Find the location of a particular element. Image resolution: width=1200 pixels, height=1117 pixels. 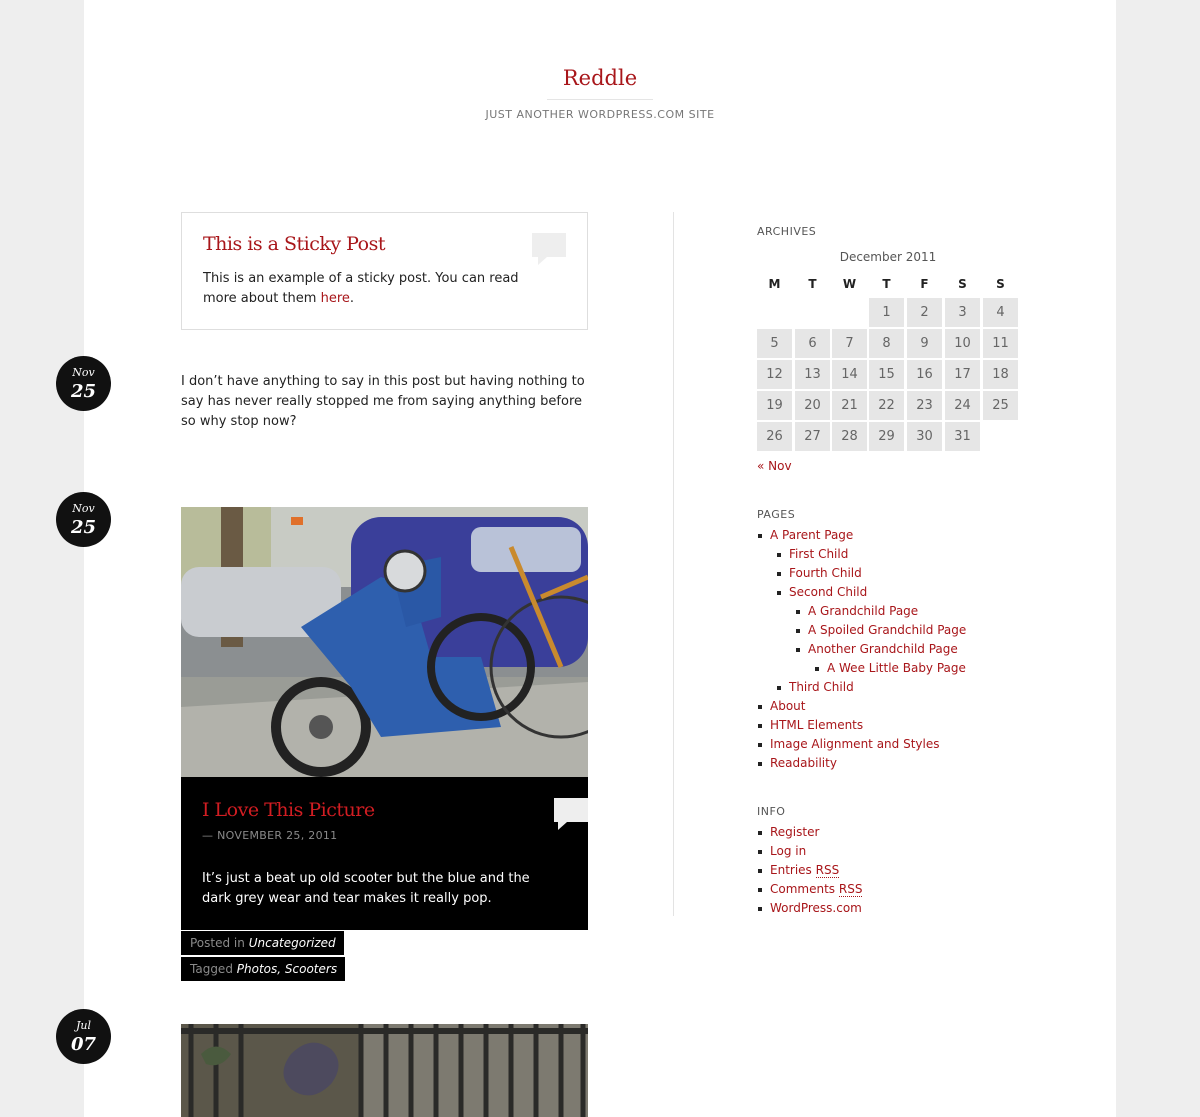

page-link: A Grandchild Page is located at coordinates (863, 611).